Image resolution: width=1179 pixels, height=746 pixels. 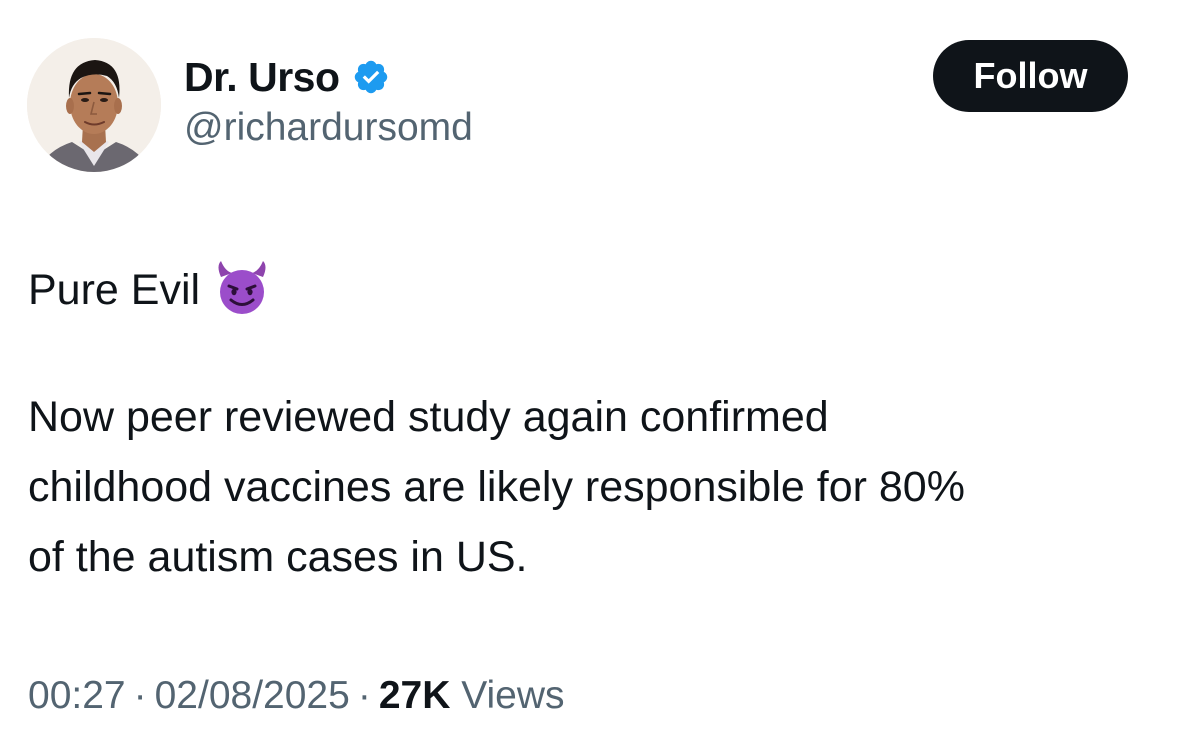 I want to click on author-handle: @richardursomd, so click(x=328, y=128).